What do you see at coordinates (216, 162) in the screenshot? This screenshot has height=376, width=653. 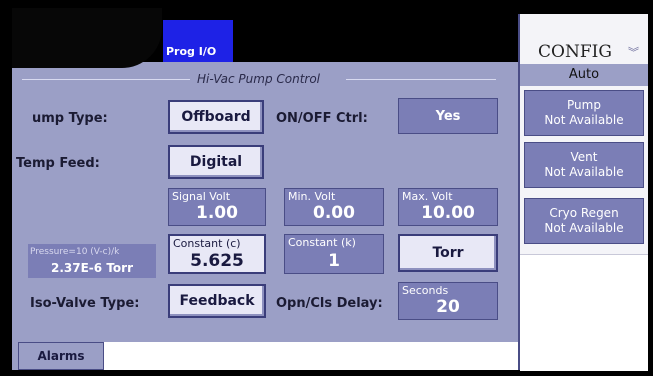 I see `temp-feed-button: Digital` at bounding box center [216, 162].